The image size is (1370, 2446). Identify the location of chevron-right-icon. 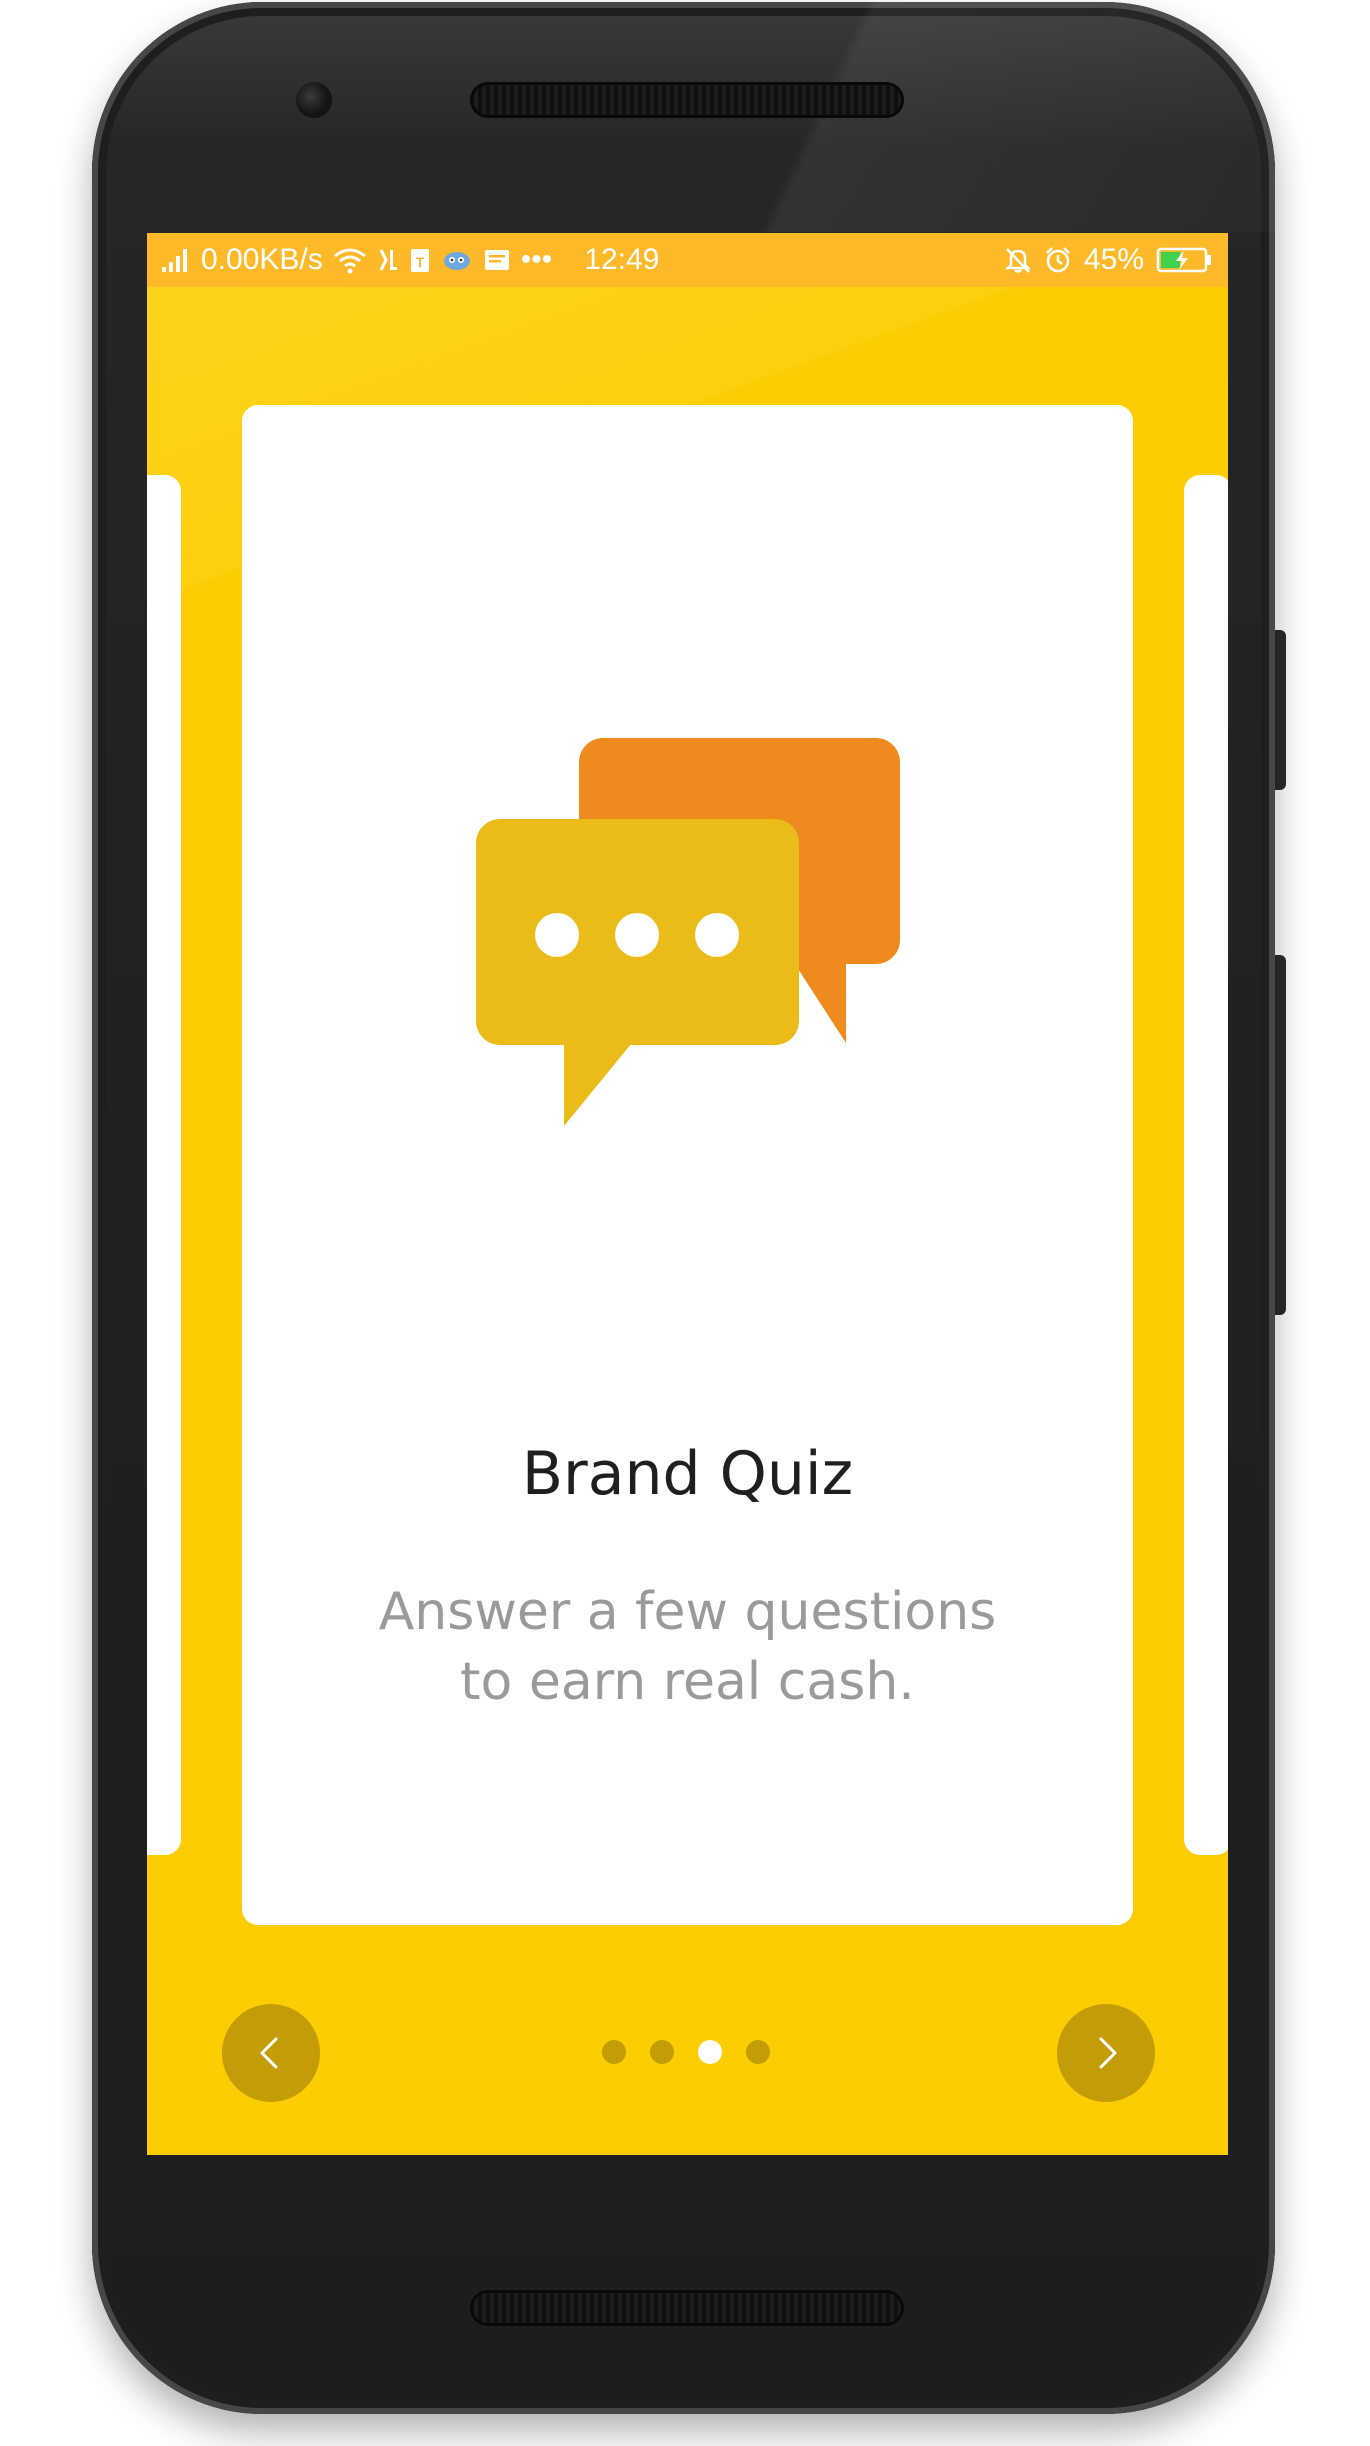
(1108, 2053).